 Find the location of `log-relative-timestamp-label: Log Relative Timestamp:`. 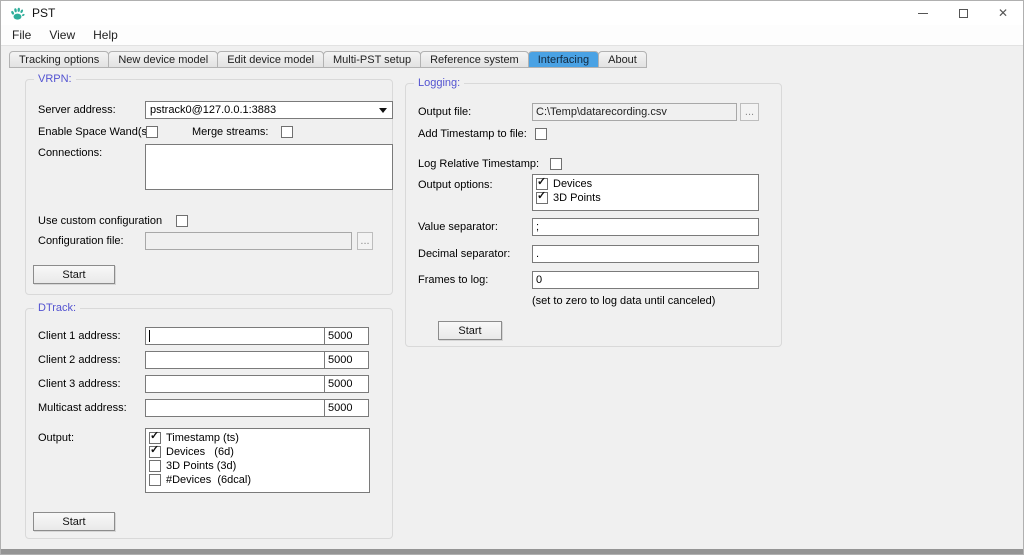

log-relative-timestamp-label: Log Relative Timestamp: is located at coordinates (479, 164).